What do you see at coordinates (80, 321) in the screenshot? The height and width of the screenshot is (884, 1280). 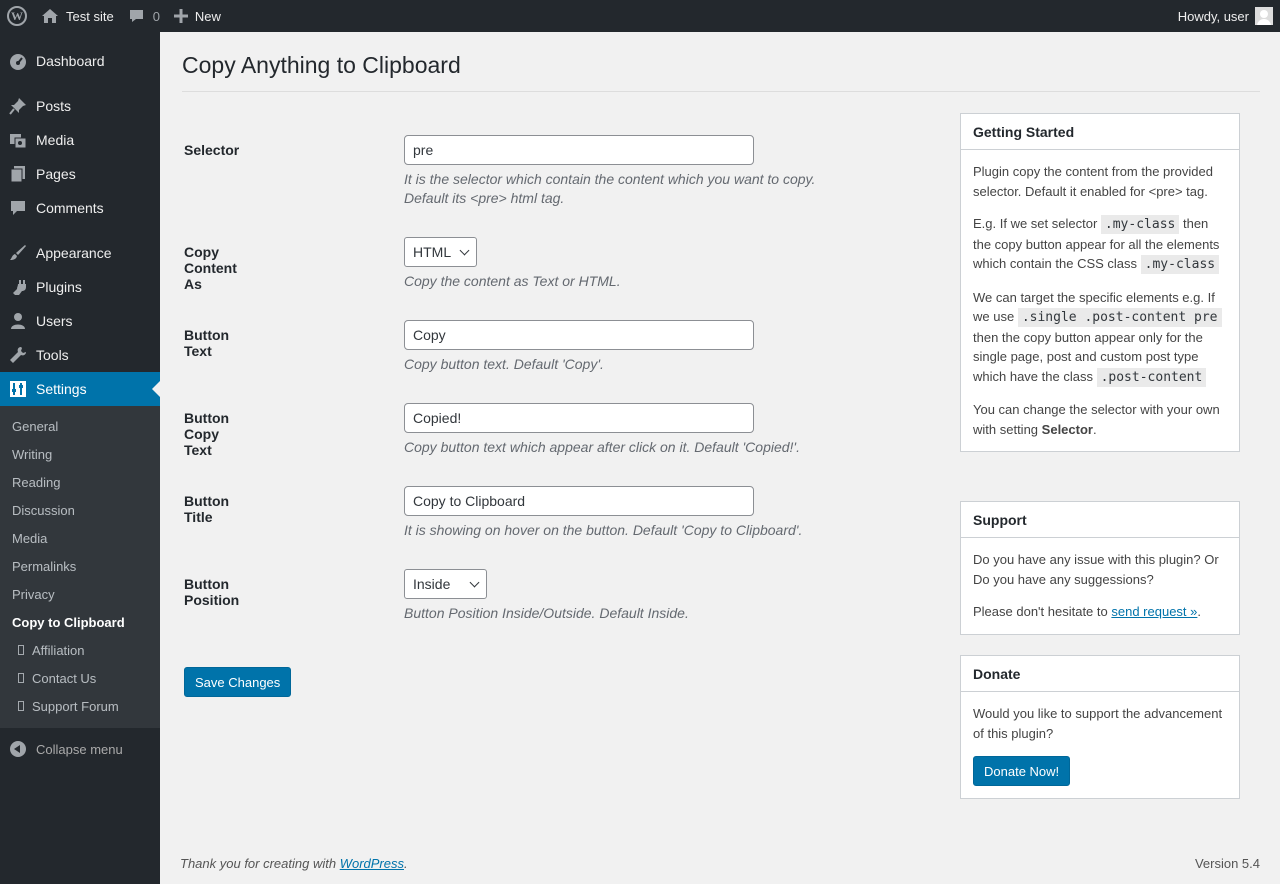 I see `menu-users: Users` at bounding box center [80, 321].